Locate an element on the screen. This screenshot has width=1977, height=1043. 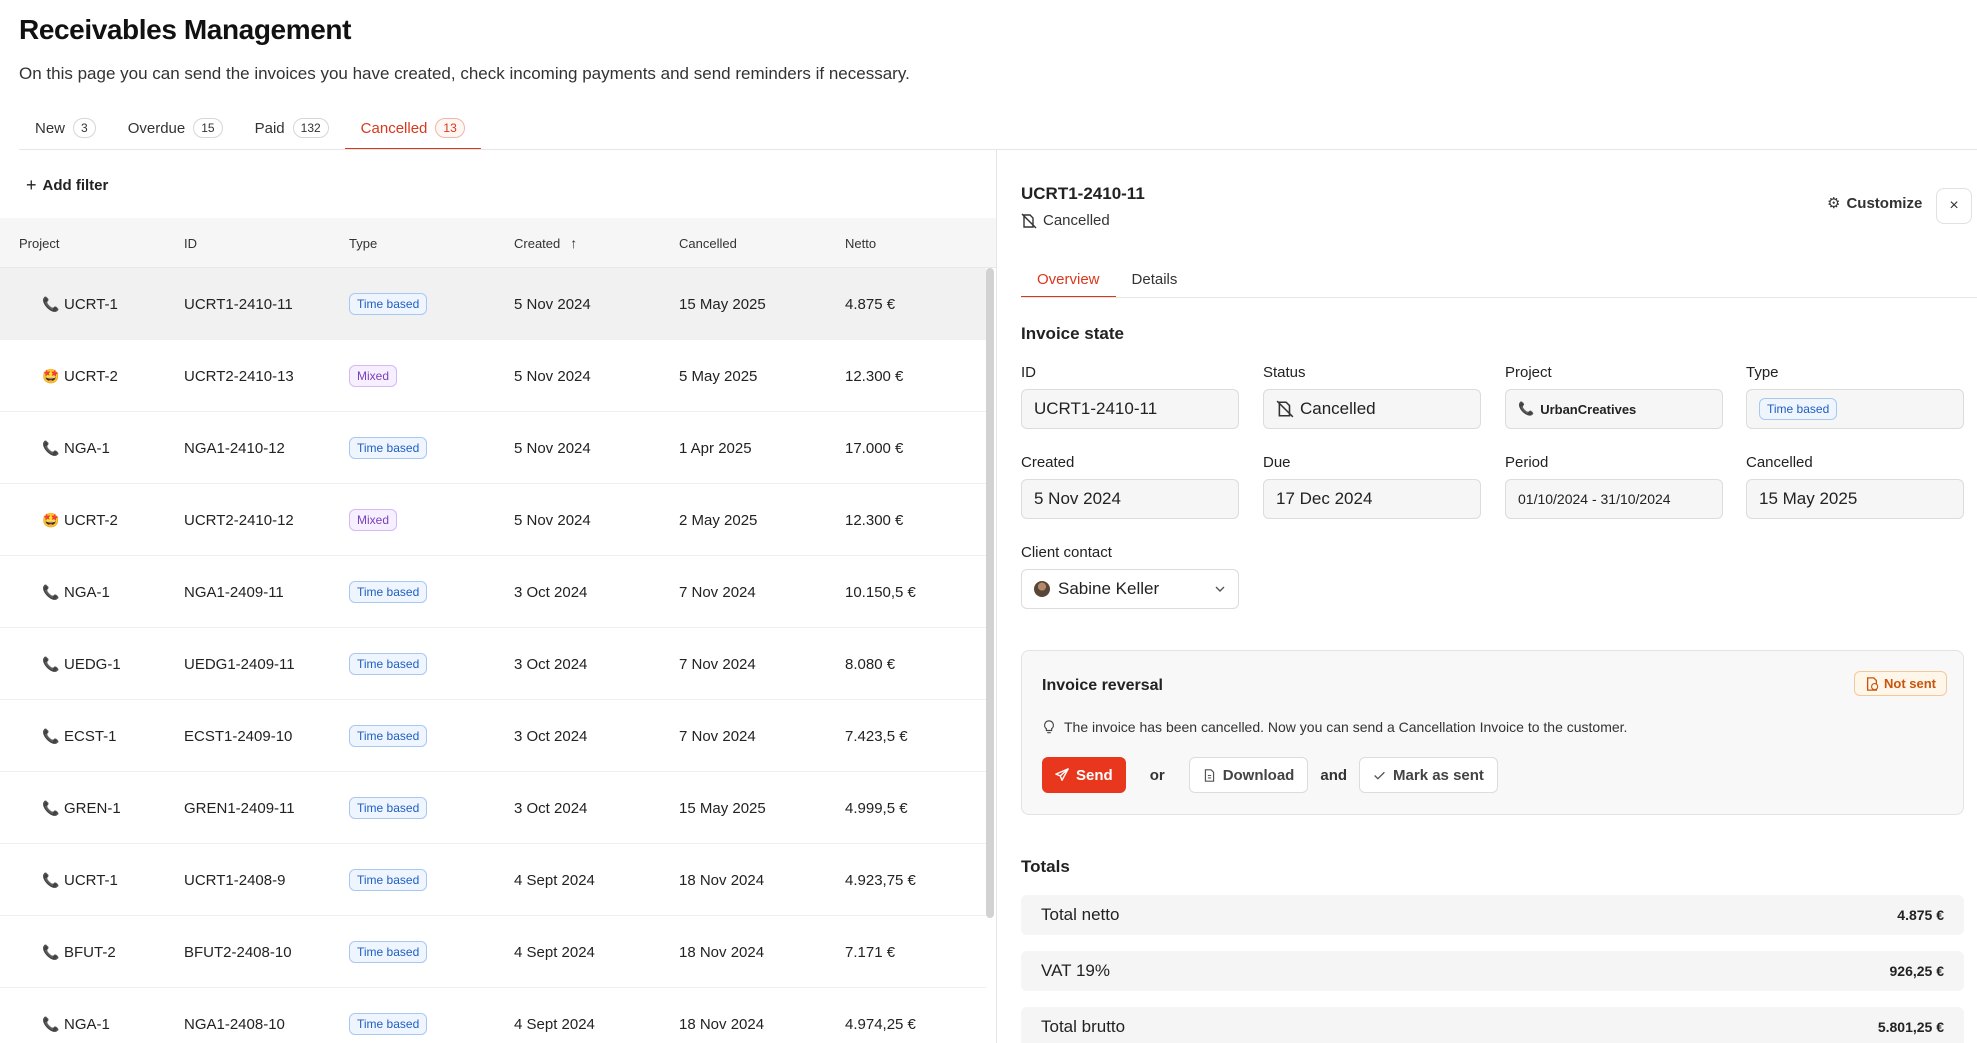
tab-label: Overdue is located at coordinates (156, 128).